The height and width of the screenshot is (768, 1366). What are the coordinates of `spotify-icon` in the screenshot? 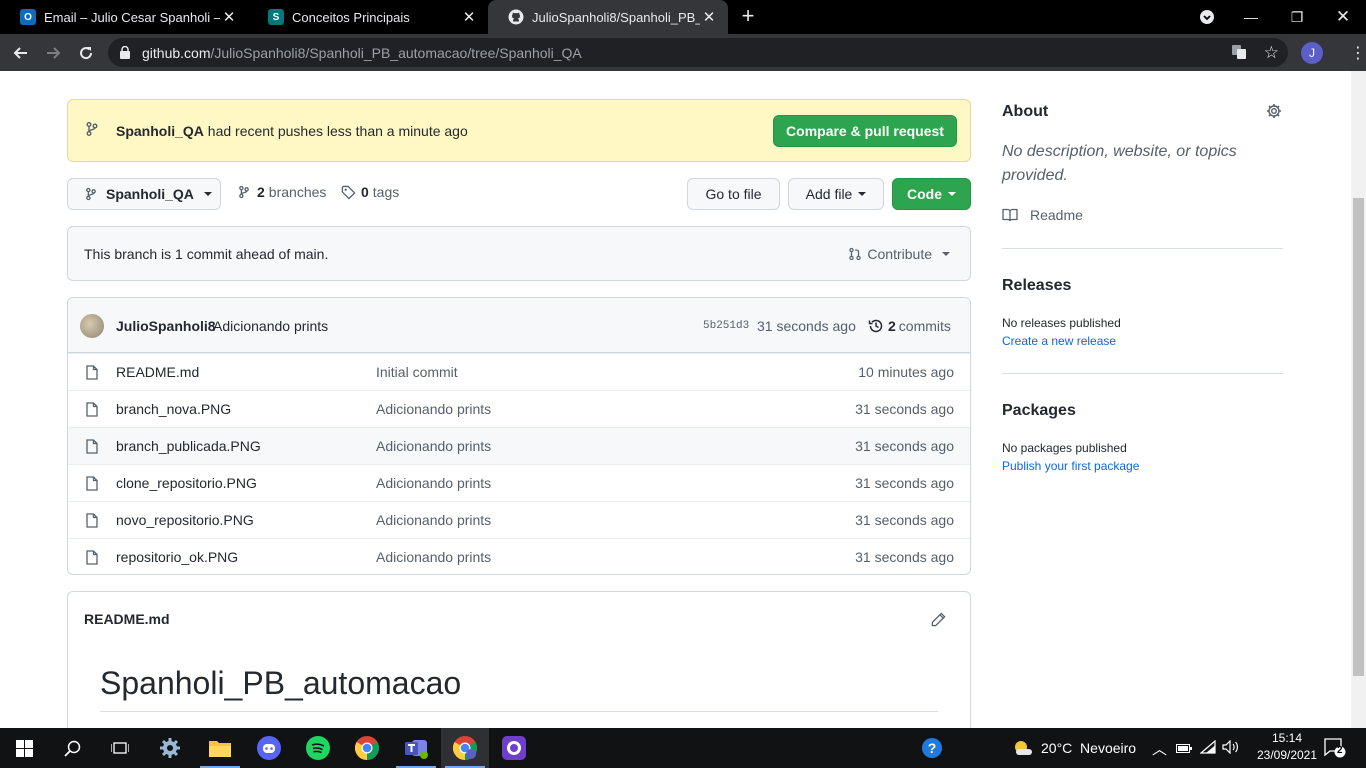 It's located at (318, 748).